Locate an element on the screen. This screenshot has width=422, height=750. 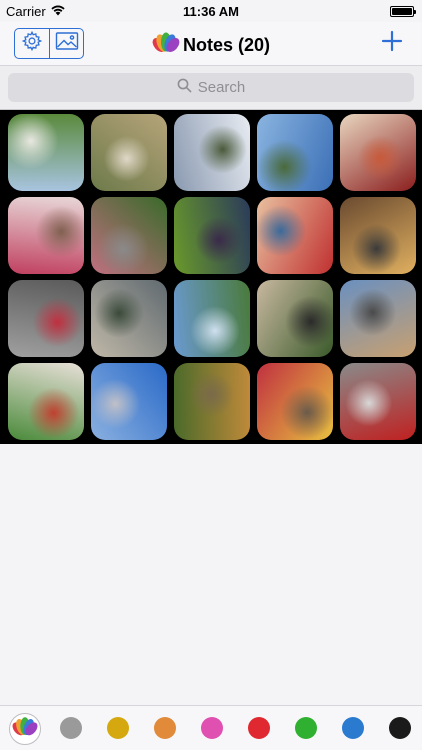
nav-bar: Notes (20) is located at coordinates (211, 44).